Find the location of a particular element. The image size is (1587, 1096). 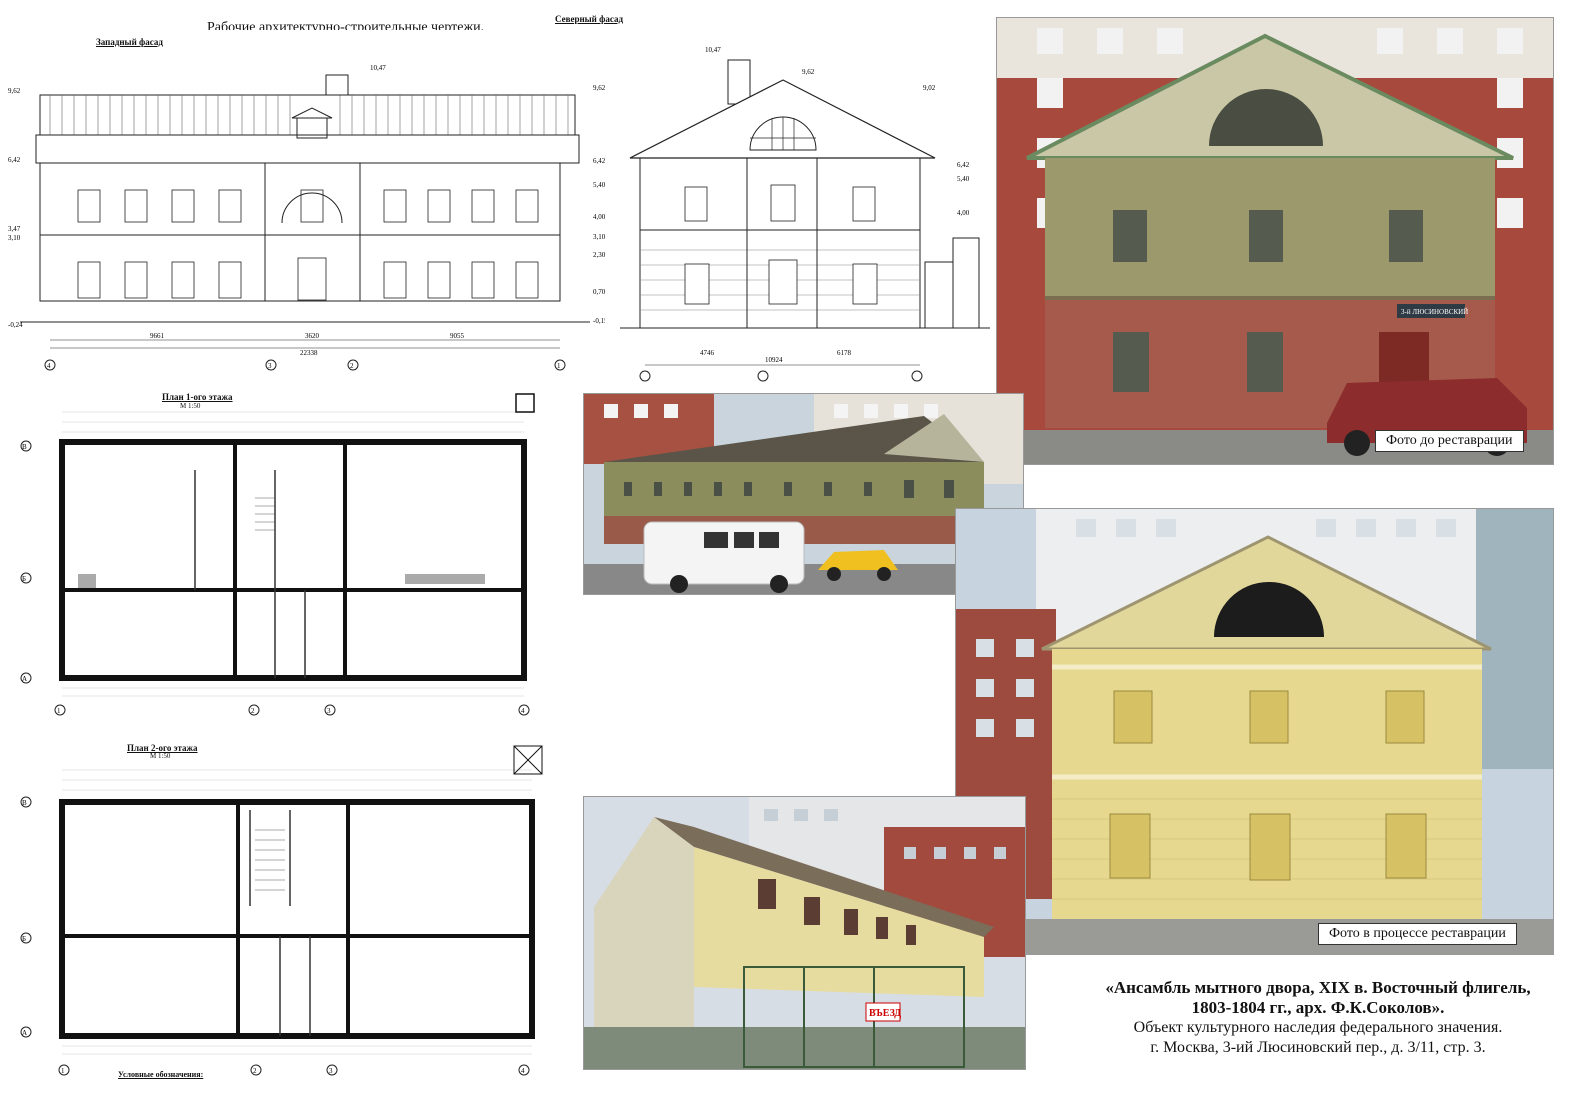

west-mark-1: 9,62 is located at coordinates (14, 91).